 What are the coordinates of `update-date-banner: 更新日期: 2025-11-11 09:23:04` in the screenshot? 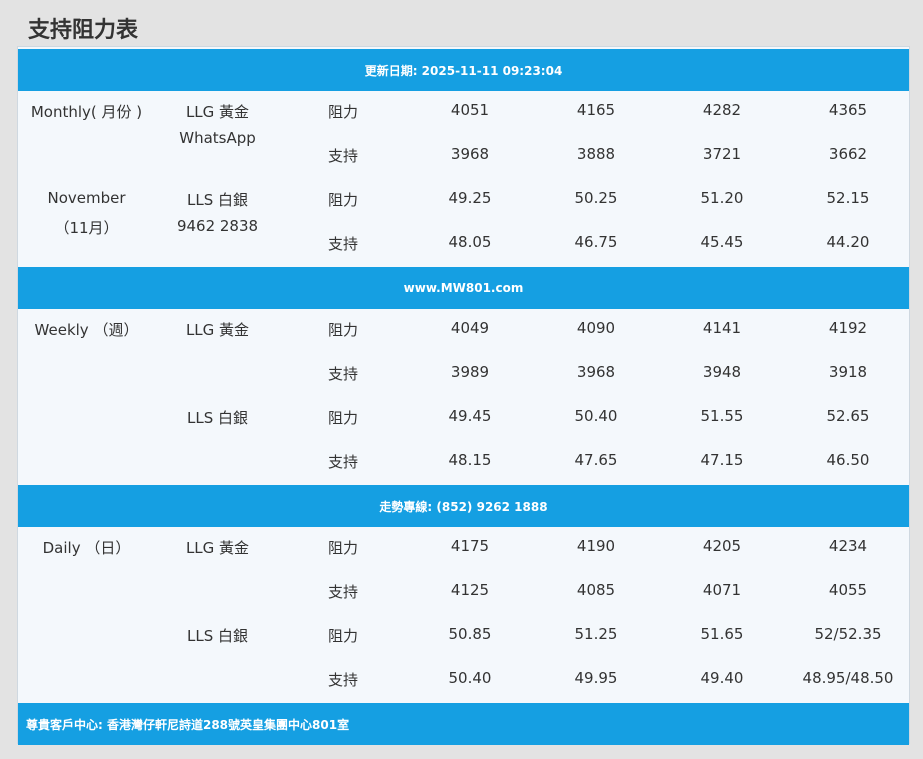 It's located at (463, 70).